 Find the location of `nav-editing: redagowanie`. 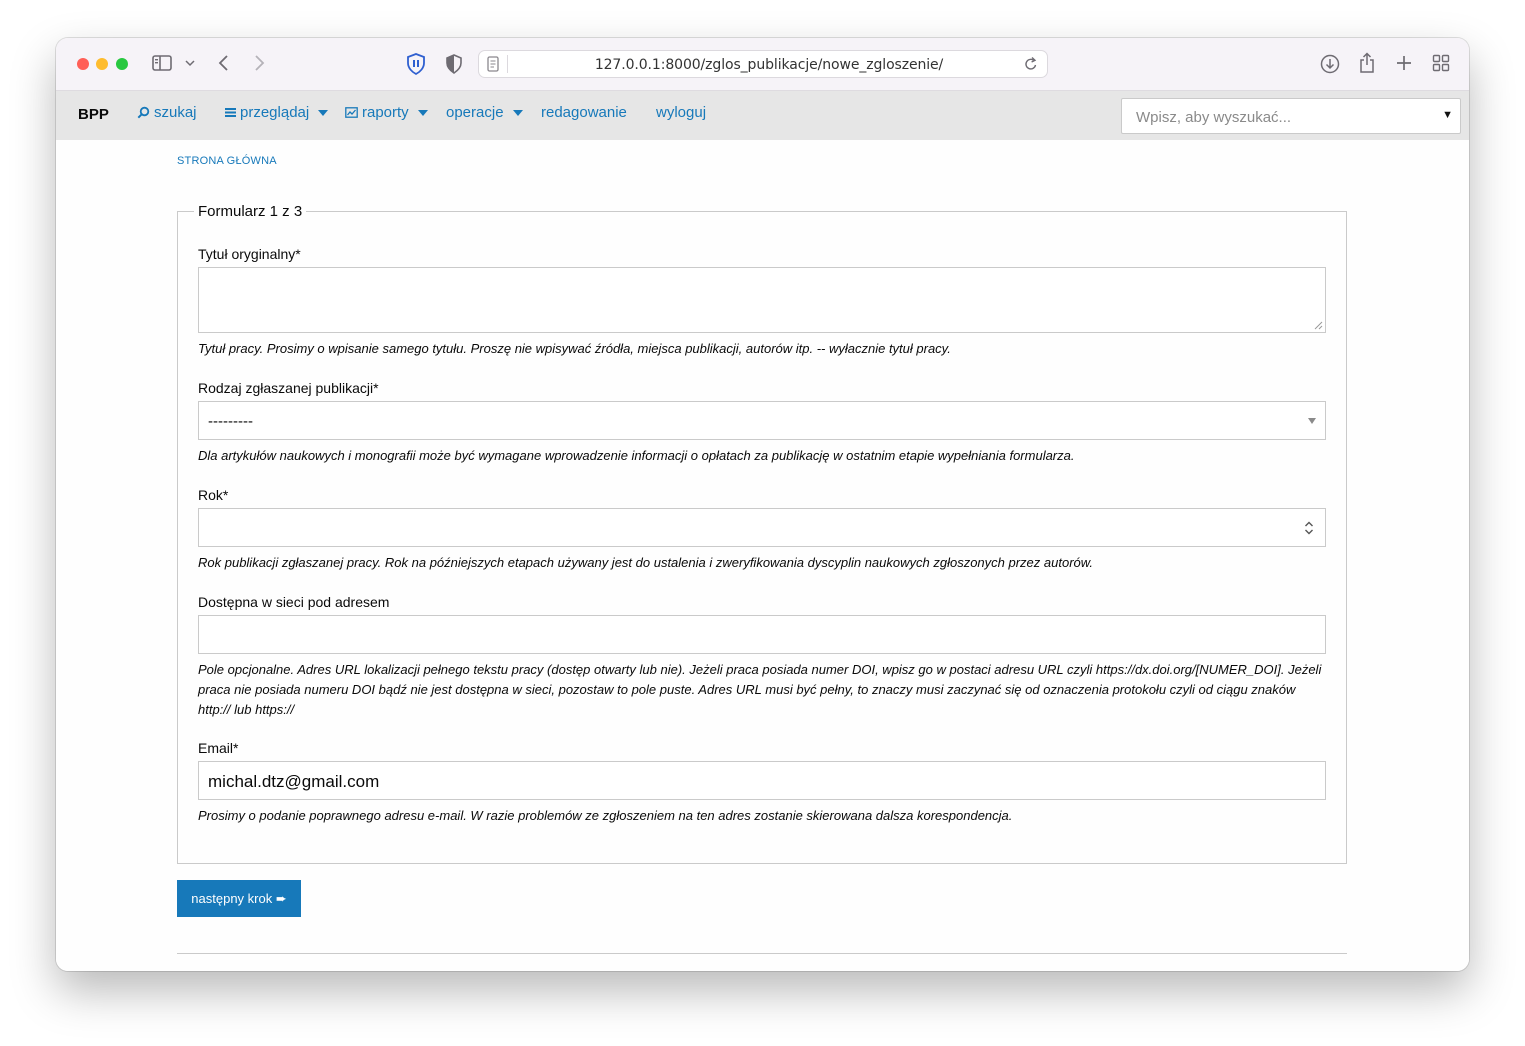

nav-editing: redagowanie is located at coordinates (584, 112).